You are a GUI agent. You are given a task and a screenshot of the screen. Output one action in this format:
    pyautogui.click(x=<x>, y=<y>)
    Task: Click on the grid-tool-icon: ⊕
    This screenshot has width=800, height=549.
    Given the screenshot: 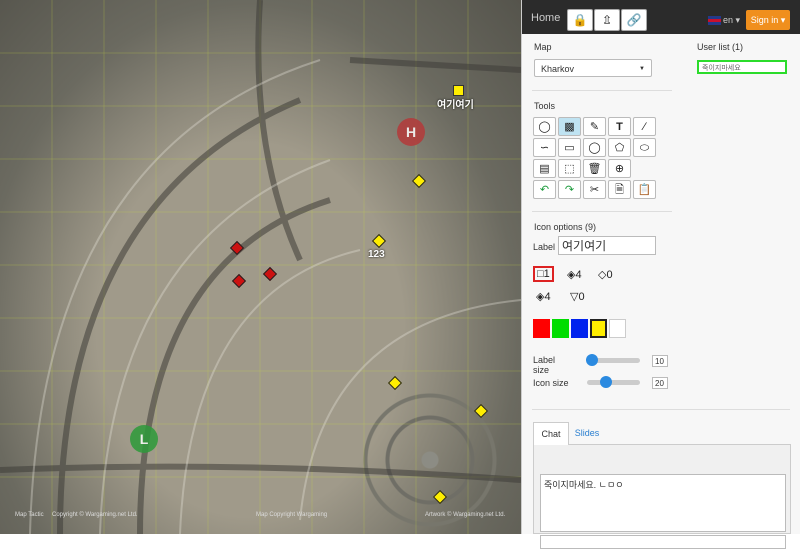 What is the action you would take?
    pyautogui.click(x=619, y=168)
    